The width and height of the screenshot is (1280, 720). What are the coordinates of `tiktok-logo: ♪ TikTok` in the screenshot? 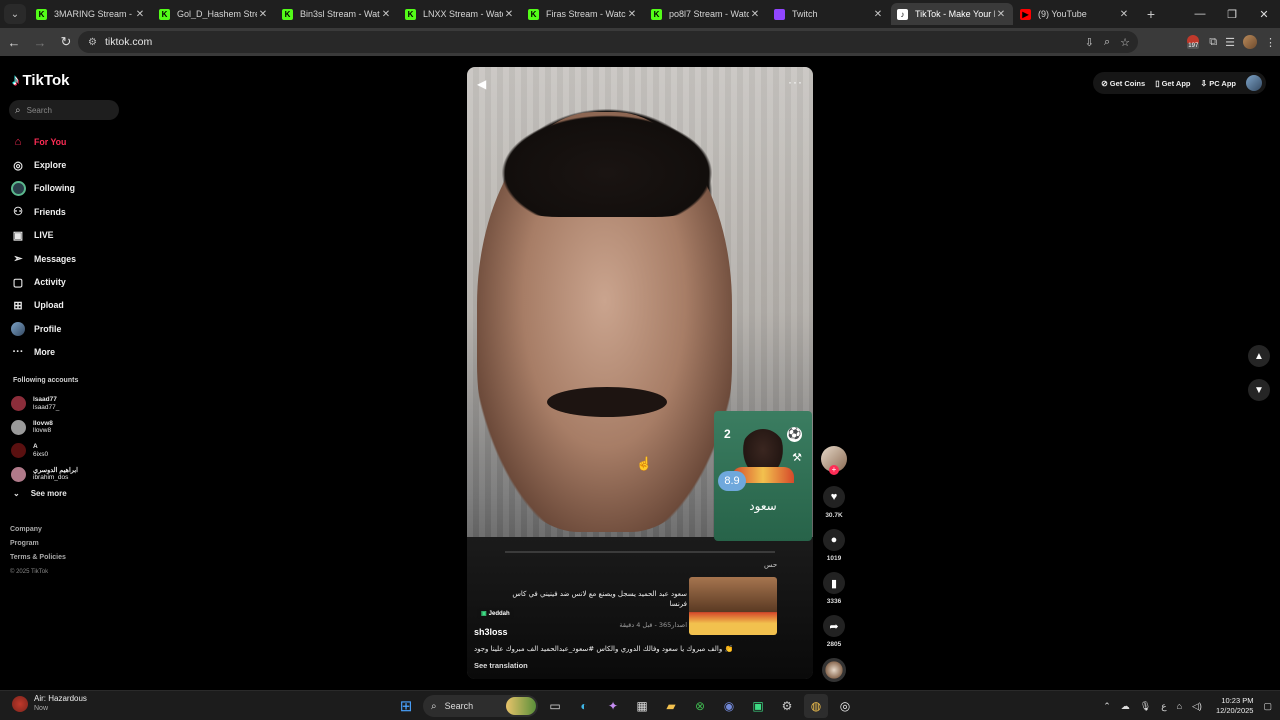 It's located at (40, 80).